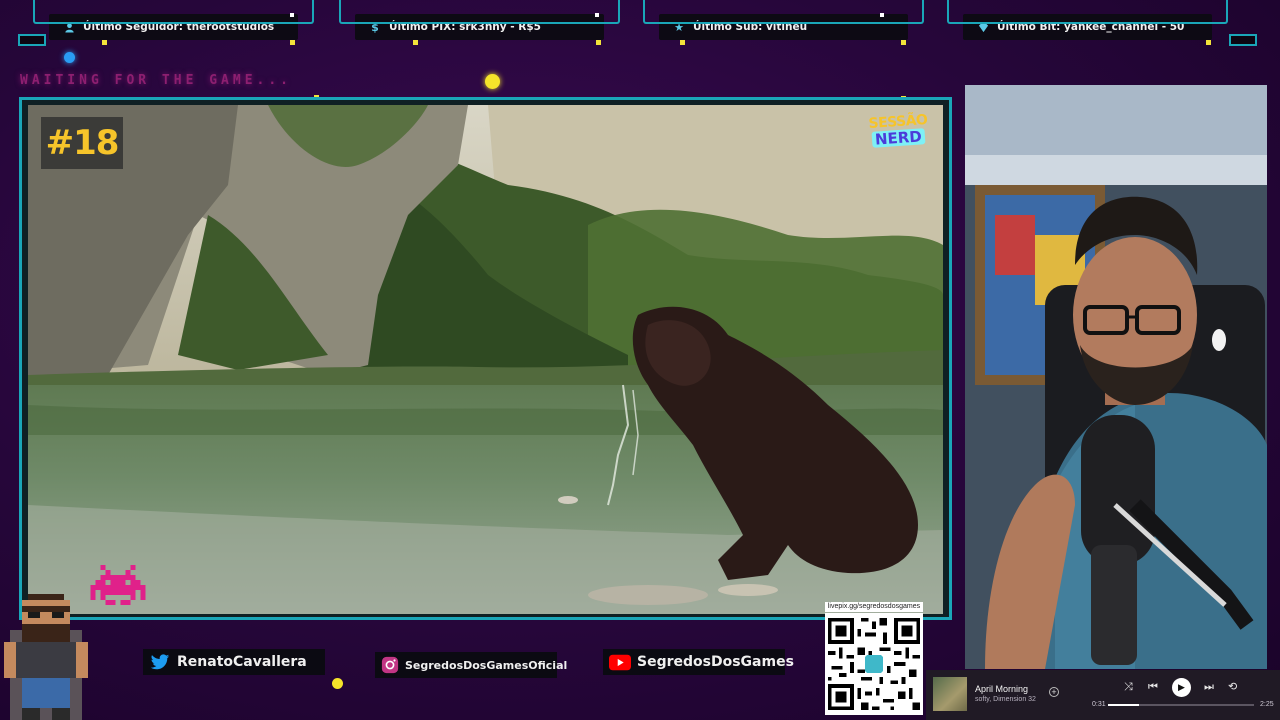  I want to click on last-bit-text: Último Bit: yankee_channel - 50, so click(1091, 27).